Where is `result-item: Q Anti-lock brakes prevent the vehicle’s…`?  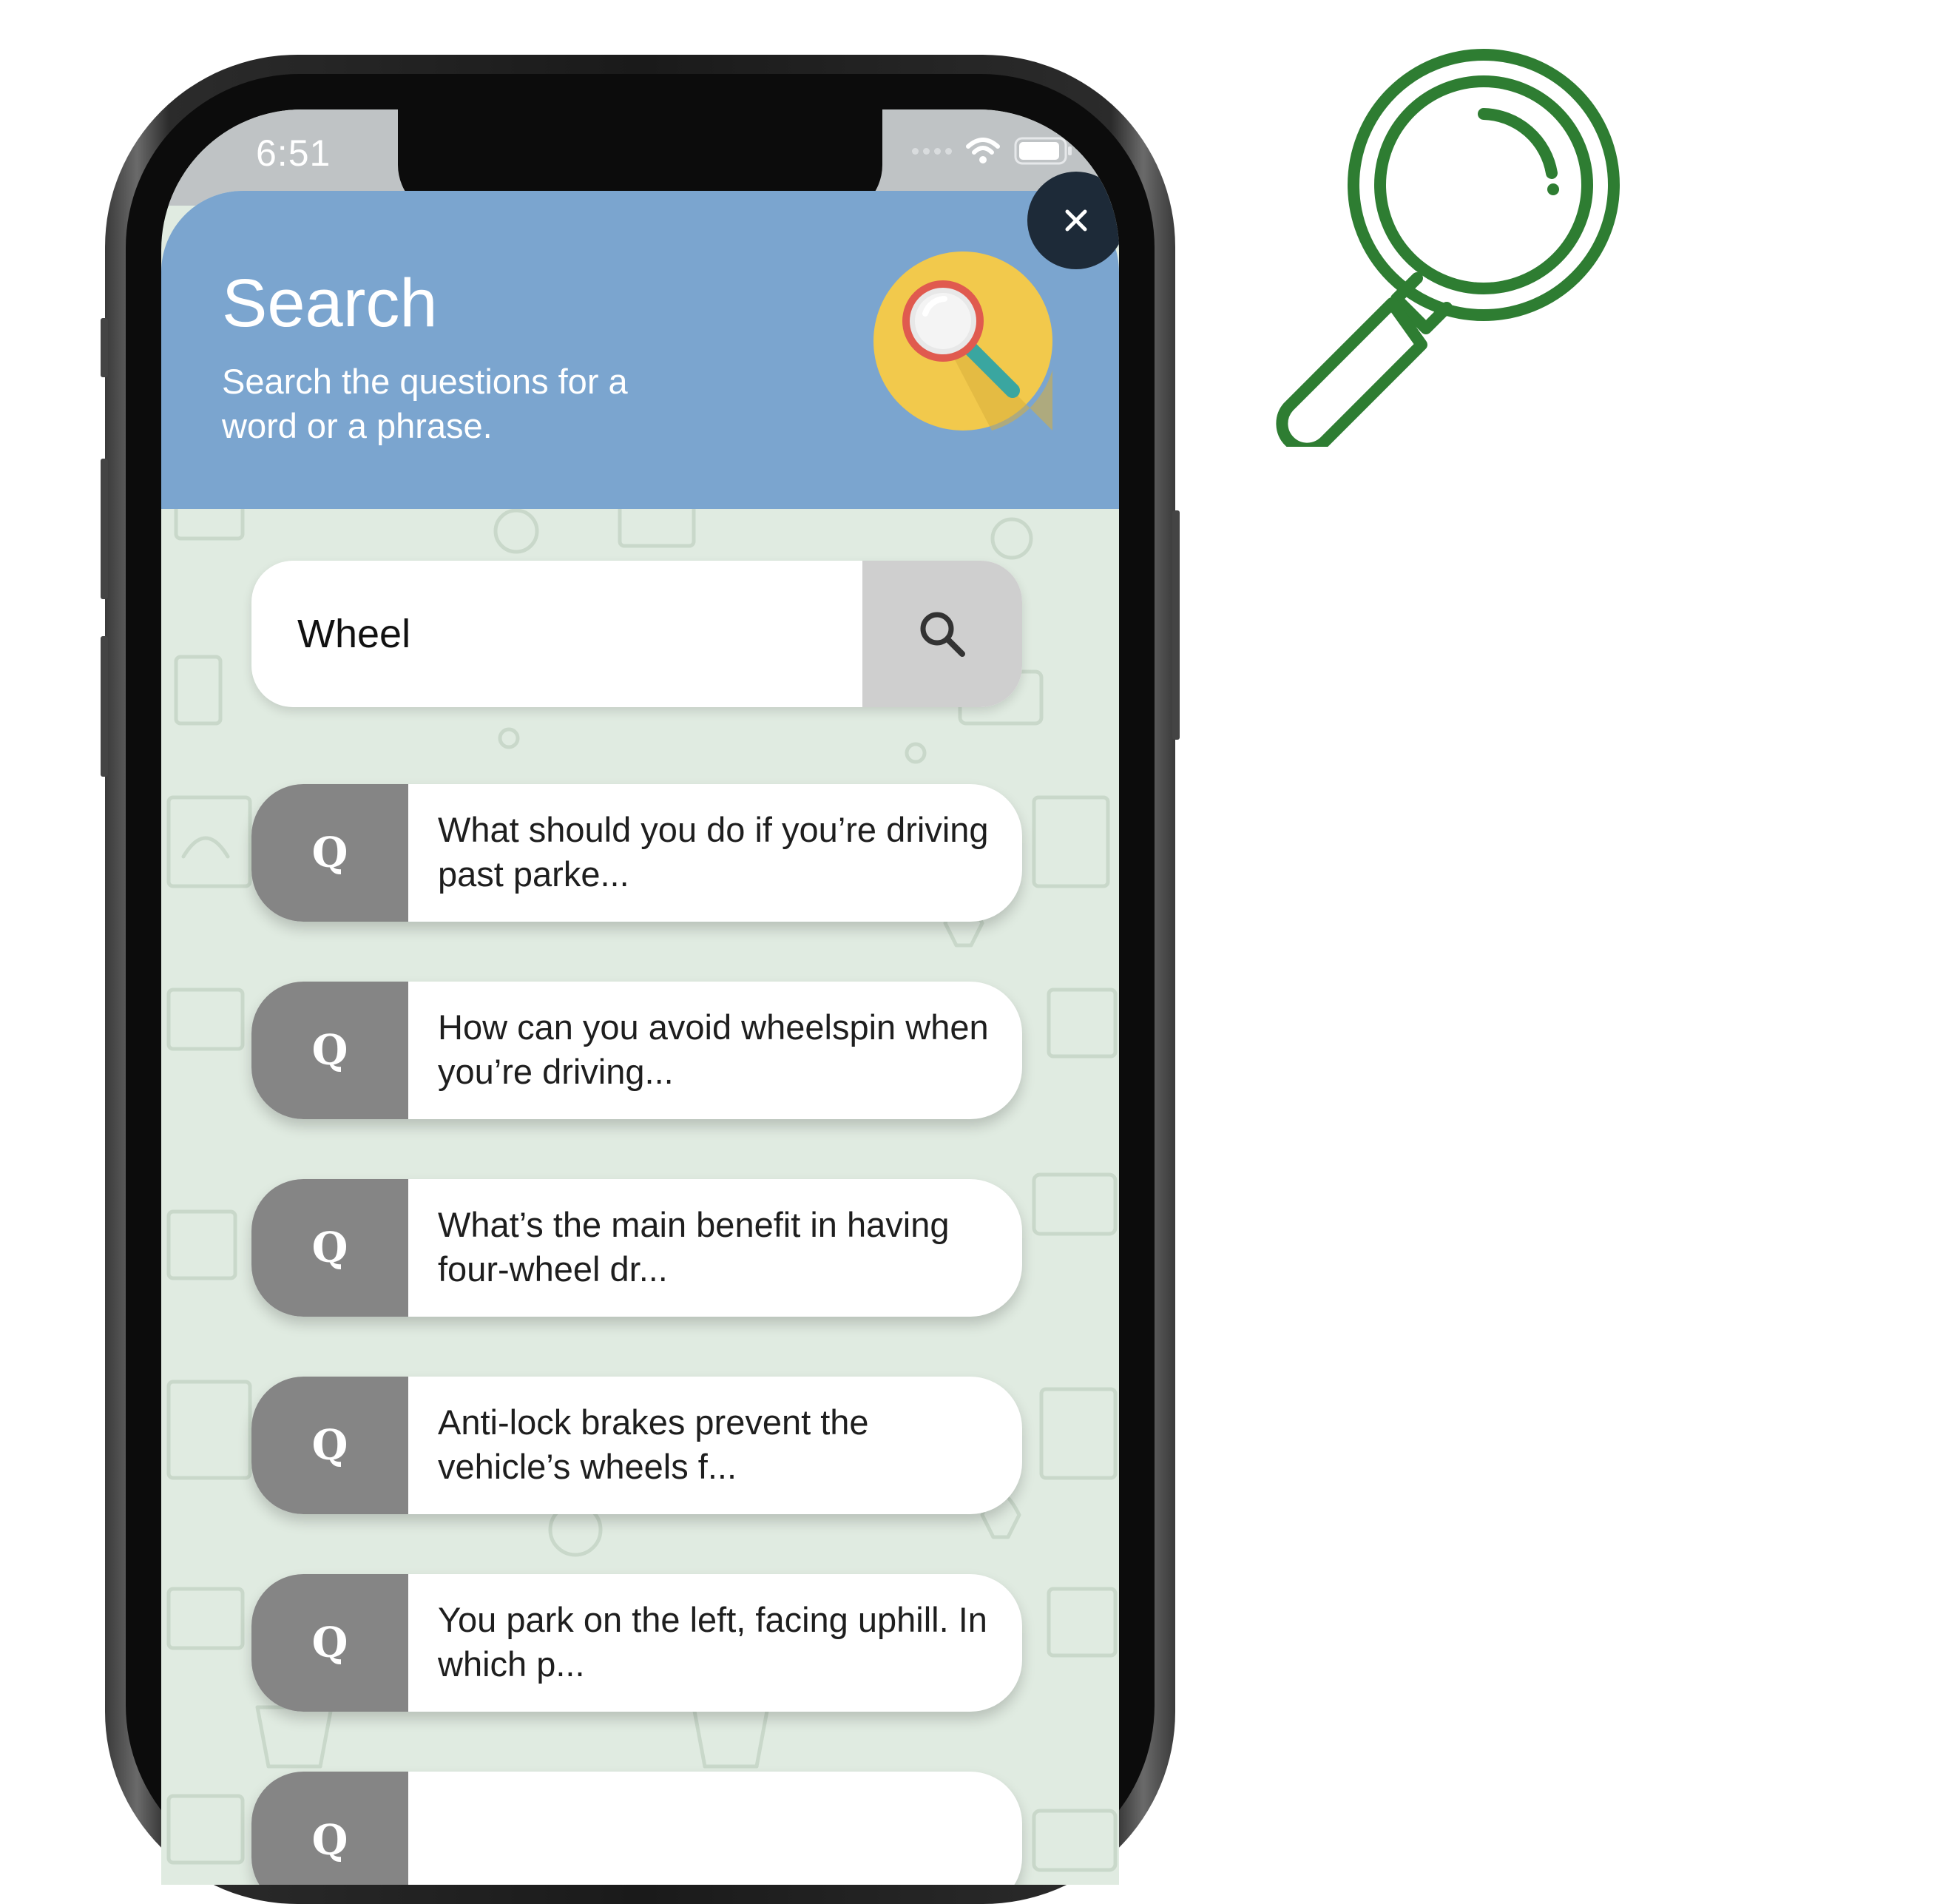
result-item: Q Anti-lock brakes prevent the vehicle’s… is located at coordinates (636, 1445).